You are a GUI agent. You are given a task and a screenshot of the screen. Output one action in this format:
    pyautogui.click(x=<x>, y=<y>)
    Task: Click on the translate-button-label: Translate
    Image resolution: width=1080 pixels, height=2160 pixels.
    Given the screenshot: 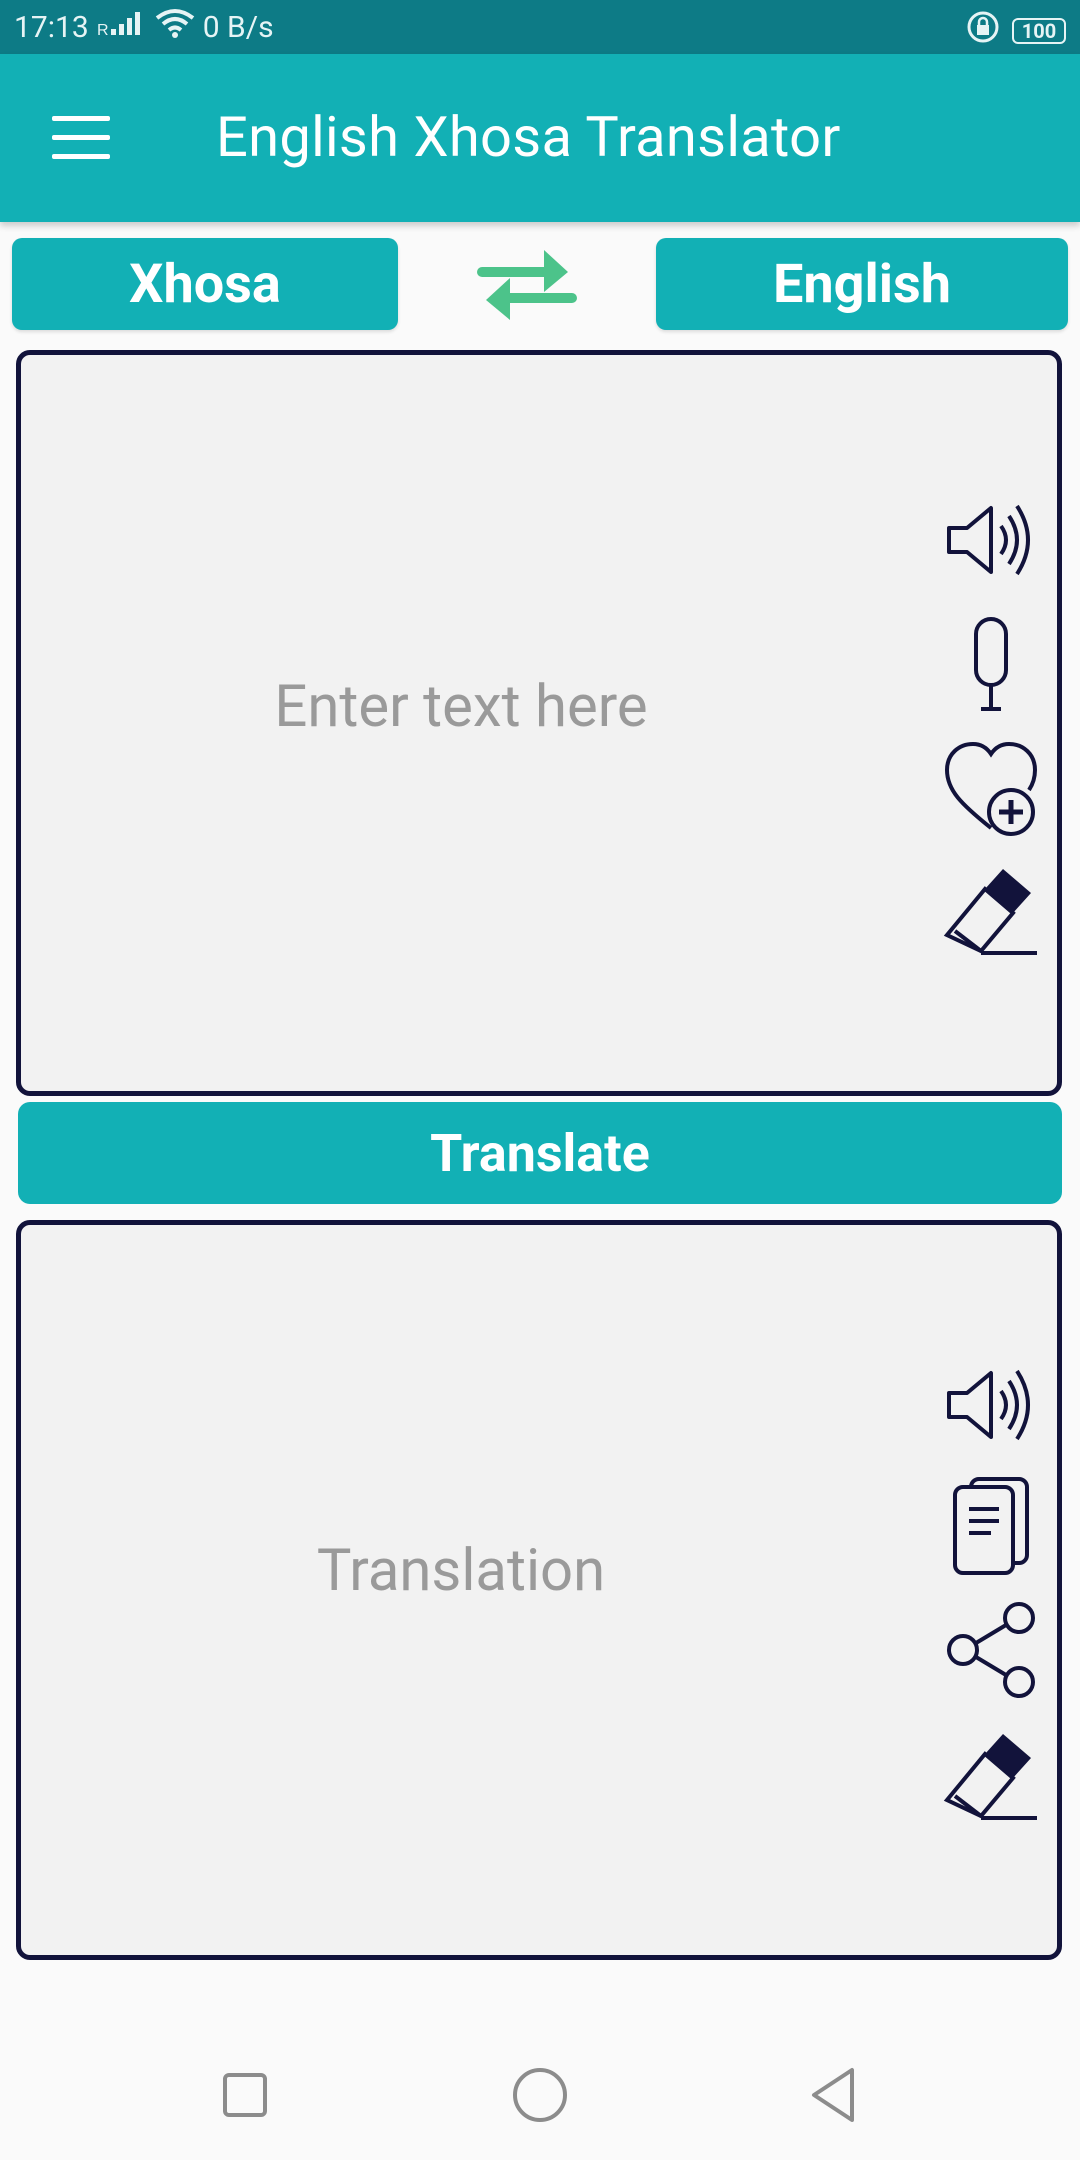 What is the action you would take?
    pyautogui.click(x=540, y=1153)
    